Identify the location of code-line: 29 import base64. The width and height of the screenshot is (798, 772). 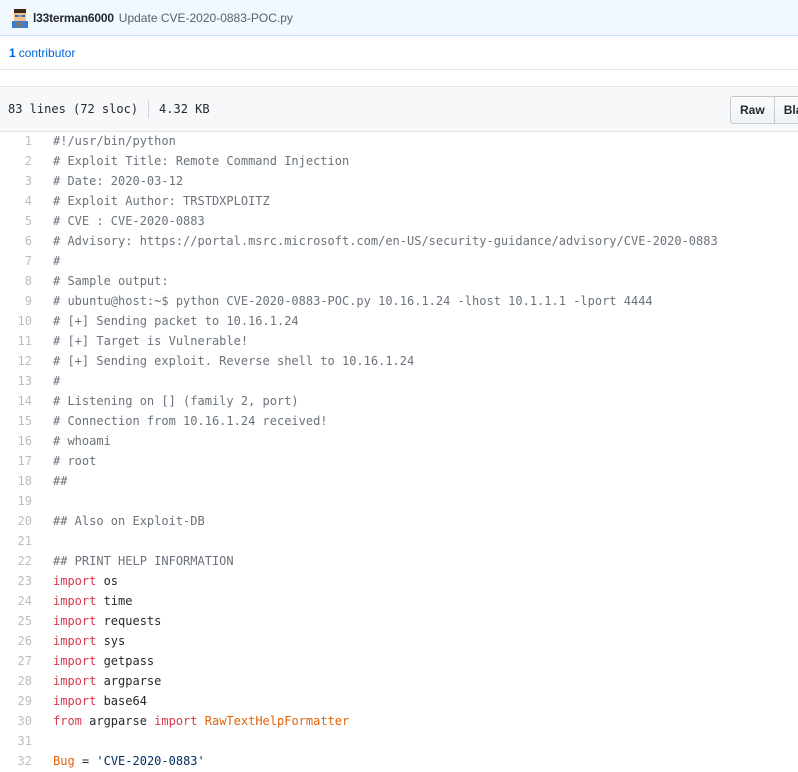
(399, 701).